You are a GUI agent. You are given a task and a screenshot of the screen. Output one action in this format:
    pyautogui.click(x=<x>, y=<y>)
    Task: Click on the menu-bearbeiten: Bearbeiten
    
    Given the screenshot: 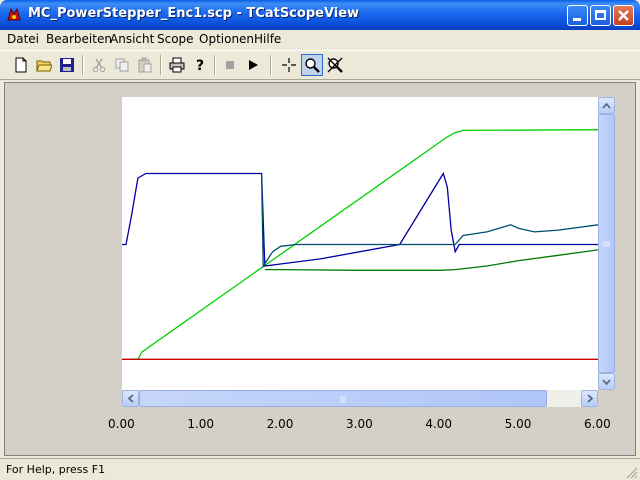 What is the action you would take?
    pyautogui.click(x=79, y=39)
    